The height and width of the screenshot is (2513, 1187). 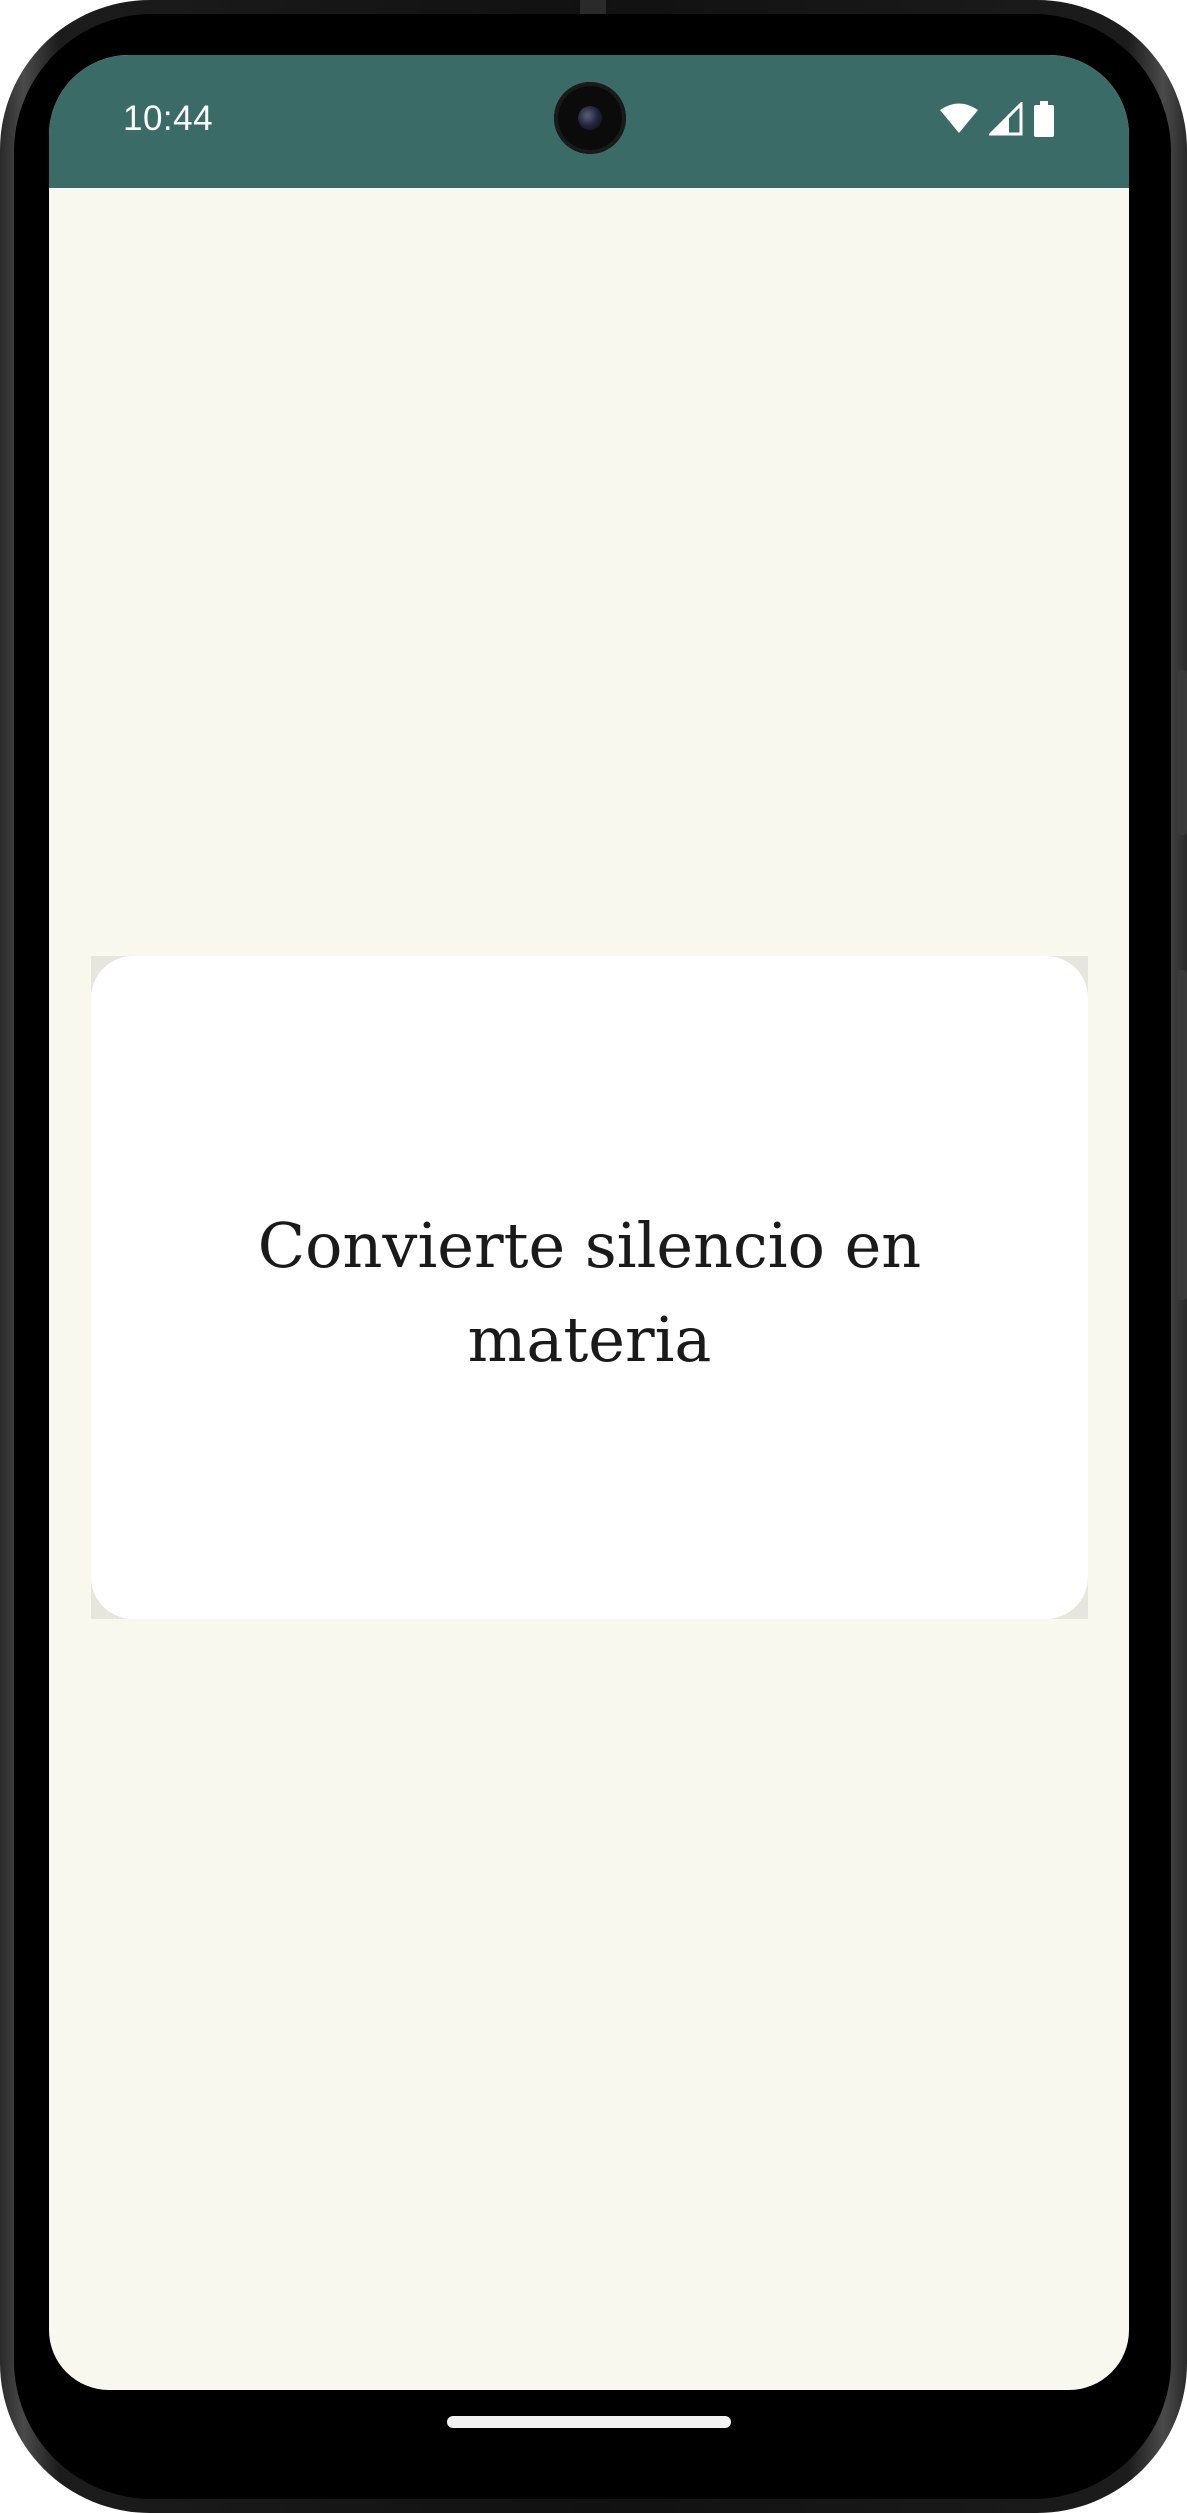 What do you see at coordinates (1182, 1135) in the screenshot?
I see `volume-button` at bounding box center [1182, 1135].